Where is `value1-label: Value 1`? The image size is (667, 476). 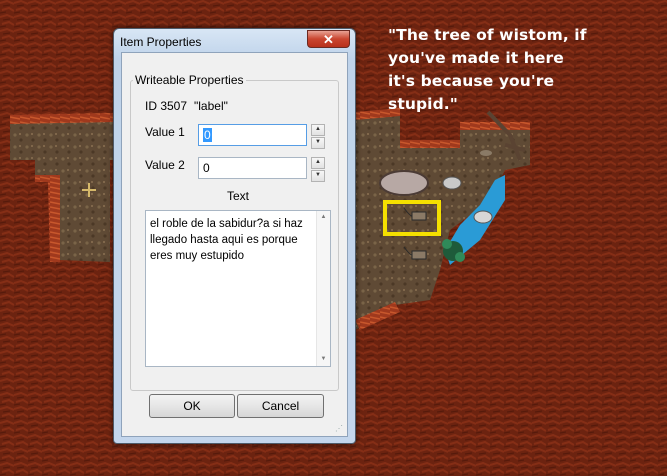
value1-label: Value 1 is located at coordinates (165, 132).